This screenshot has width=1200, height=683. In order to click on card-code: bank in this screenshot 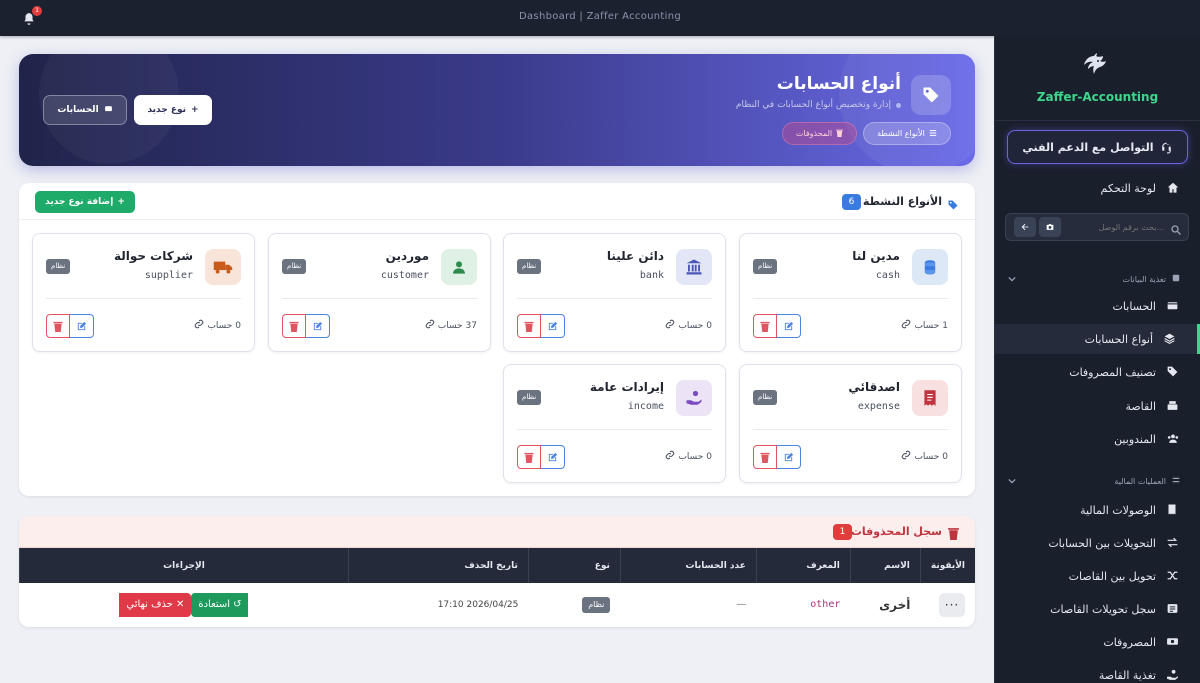, I will do `click(651, 275)`.